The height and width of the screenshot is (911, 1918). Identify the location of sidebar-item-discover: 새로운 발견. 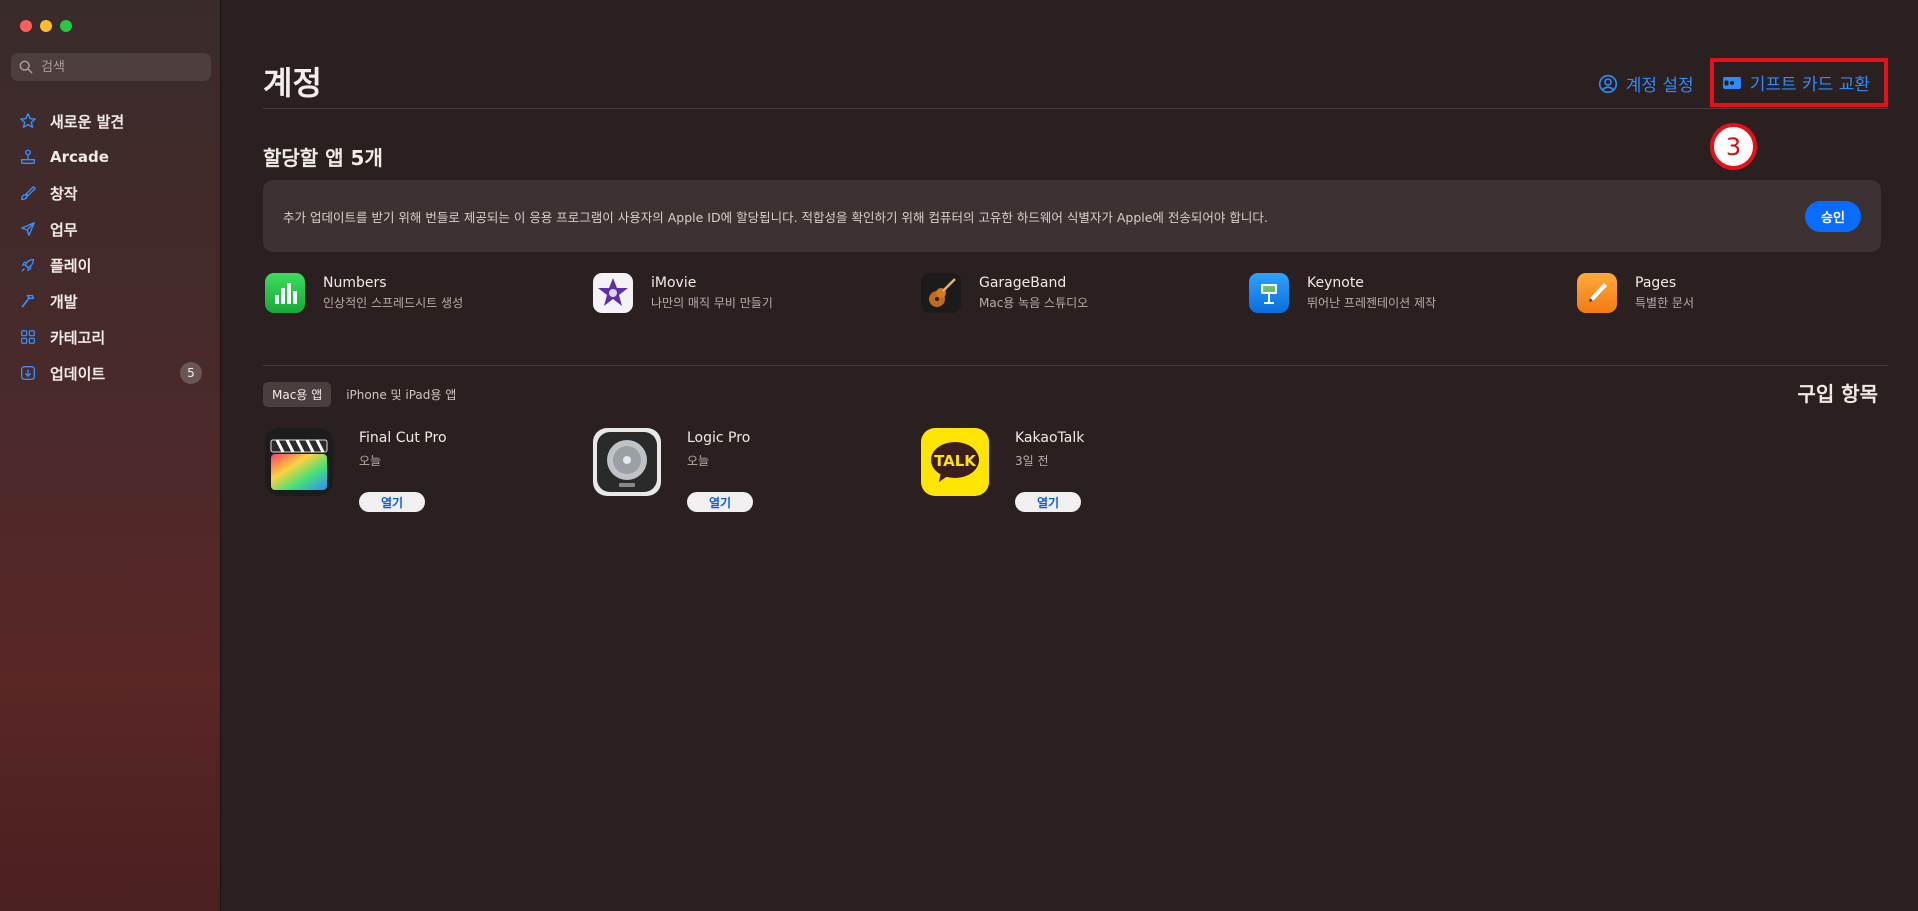
(111, 121).